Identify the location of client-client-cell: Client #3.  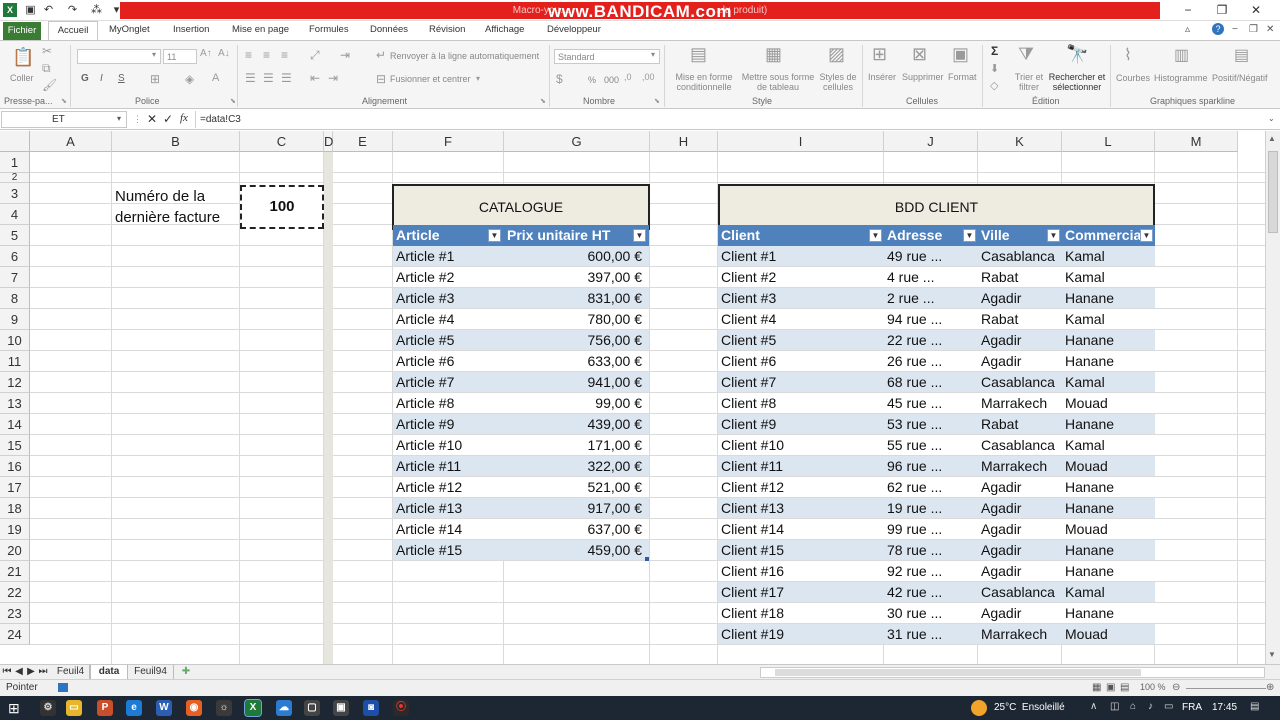
(801, 298).